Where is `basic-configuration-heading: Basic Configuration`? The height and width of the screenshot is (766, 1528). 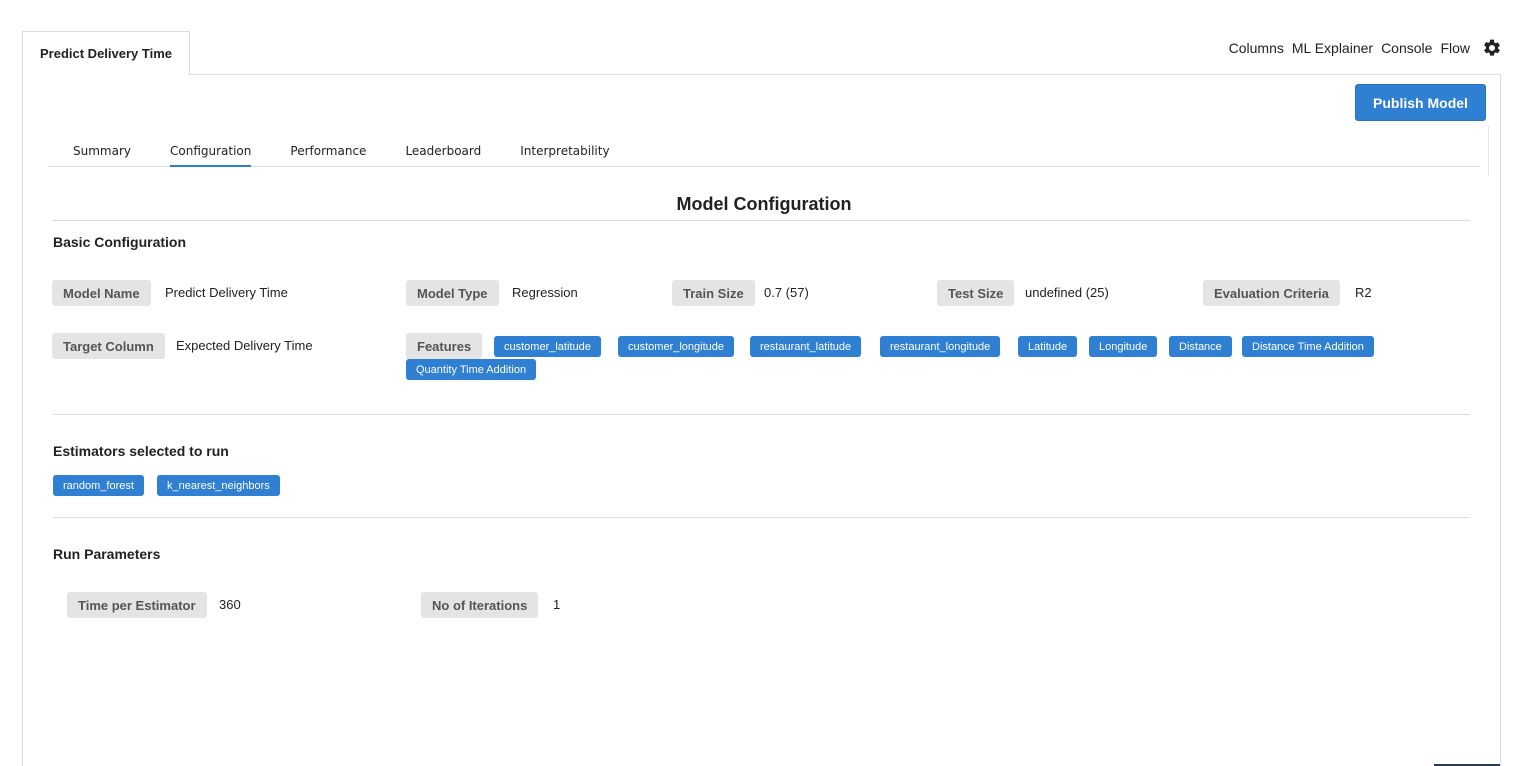
basic-configuration-heading: Basic Configuration is located at coordinates (120, 242).